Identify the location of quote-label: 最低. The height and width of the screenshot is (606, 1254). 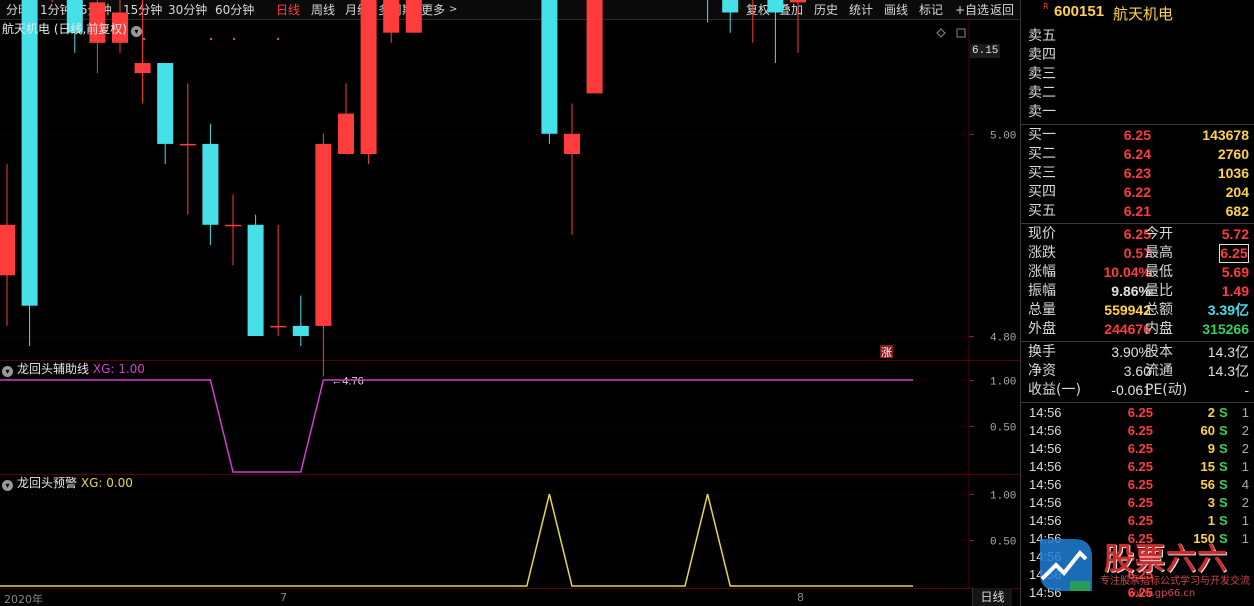
(1159, 272).